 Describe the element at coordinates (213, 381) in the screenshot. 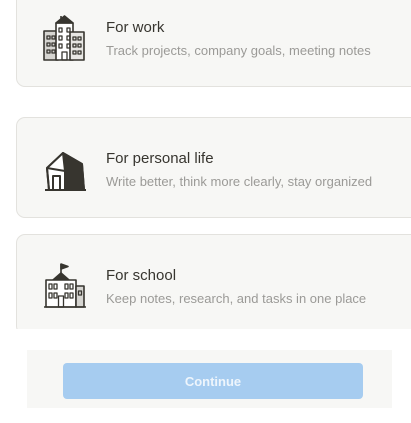

I see `continue-button: Continue` at that location.